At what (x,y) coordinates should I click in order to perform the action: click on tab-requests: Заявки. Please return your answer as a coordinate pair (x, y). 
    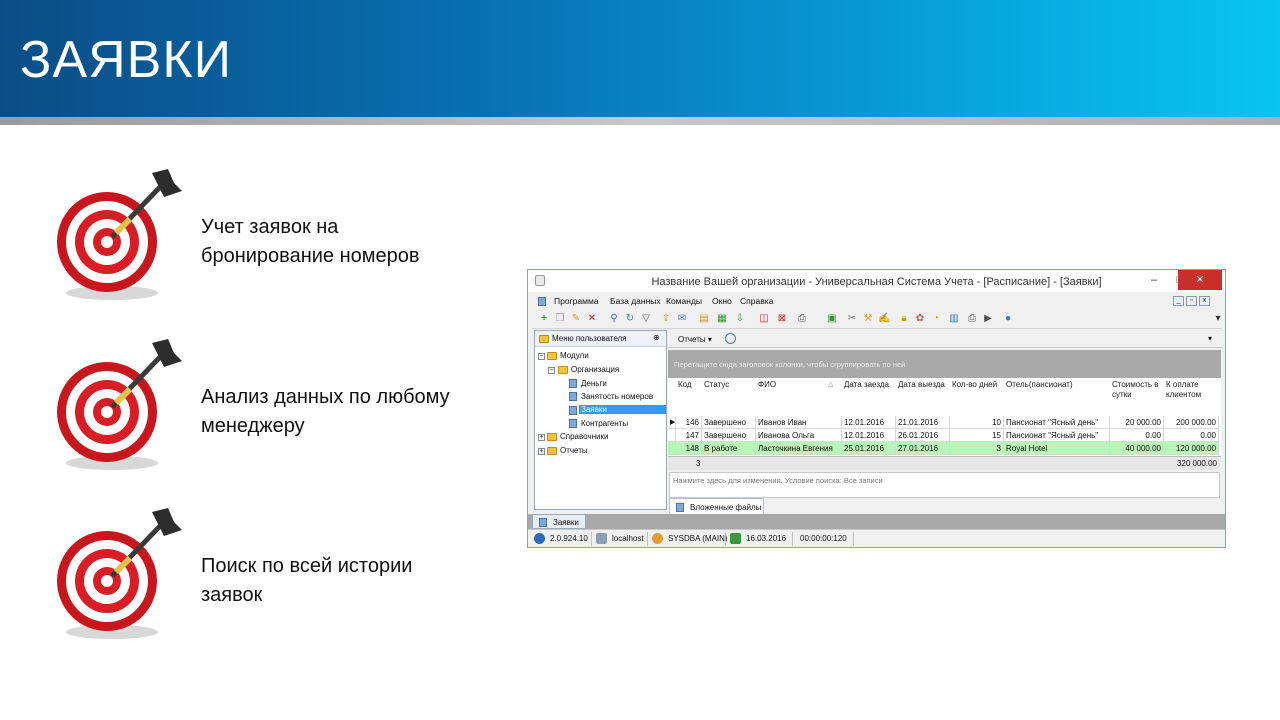
    Looking at the image, I should click on (559, 521).